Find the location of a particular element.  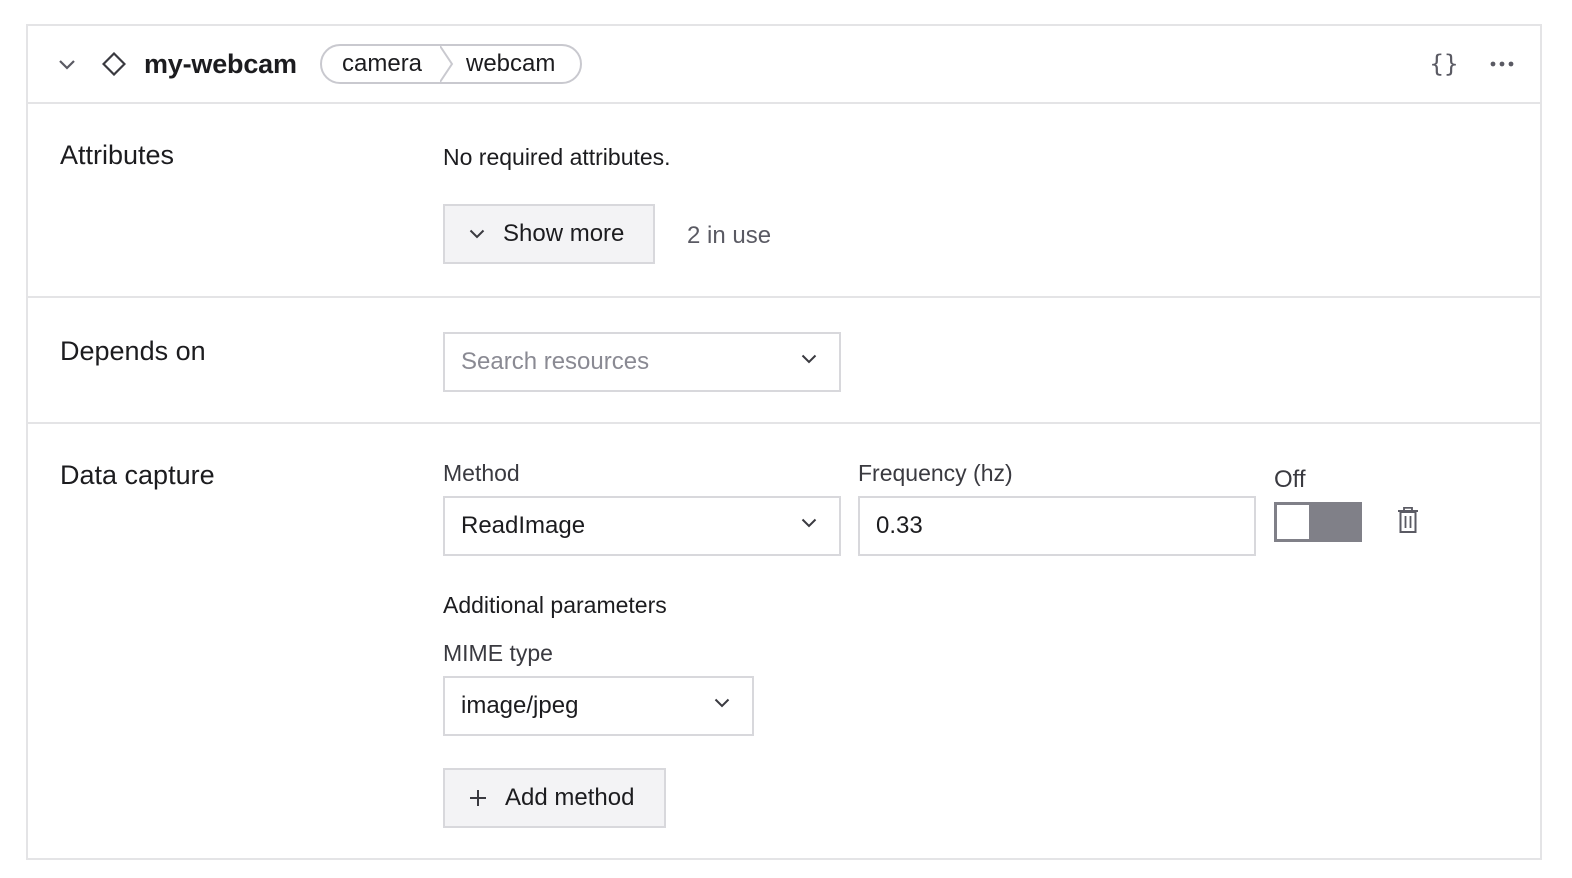

search-resources-placeholder: Search resources is located at coordinates (555, 361).